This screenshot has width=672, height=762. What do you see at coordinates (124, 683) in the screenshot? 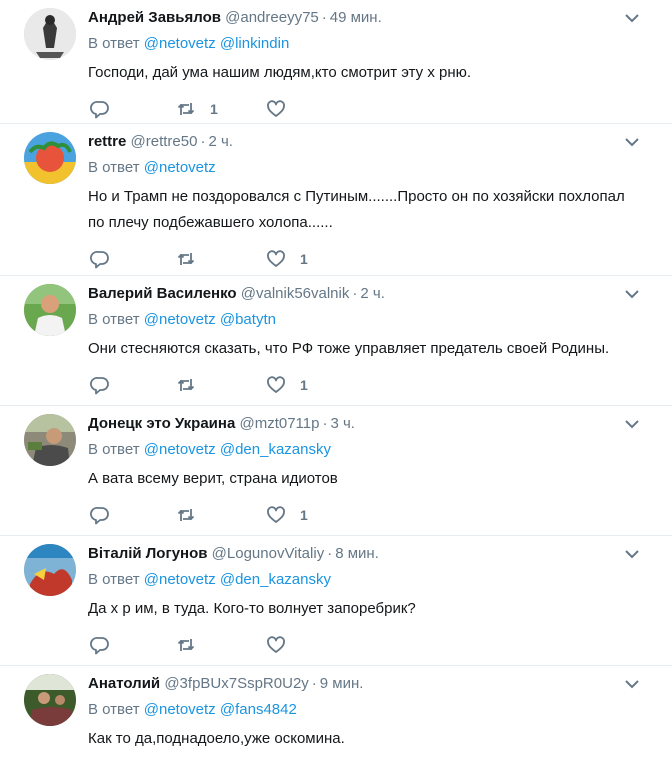
I see `user-name: Анатолий` at bounding box center [124, 683].